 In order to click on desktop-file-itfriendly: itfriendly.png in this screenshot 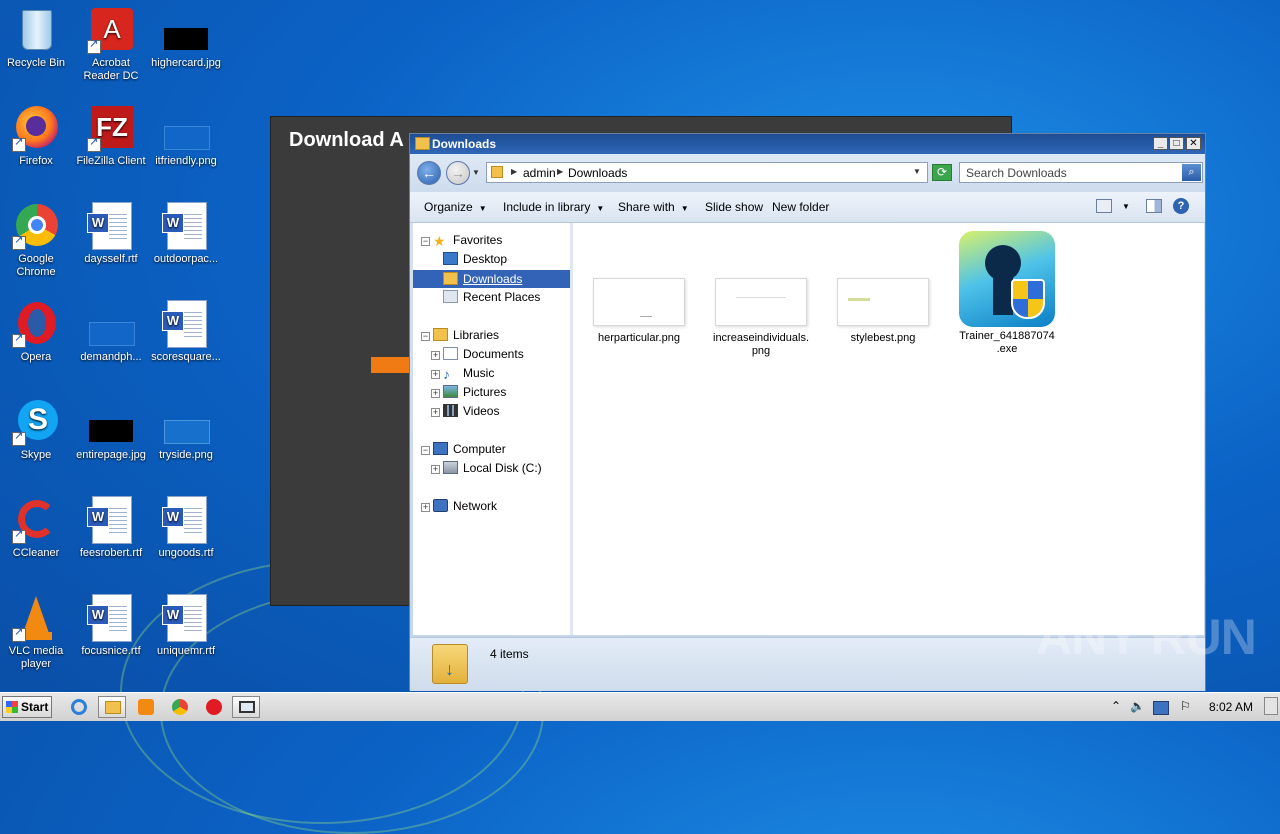, I will do `click(186, 136)`.